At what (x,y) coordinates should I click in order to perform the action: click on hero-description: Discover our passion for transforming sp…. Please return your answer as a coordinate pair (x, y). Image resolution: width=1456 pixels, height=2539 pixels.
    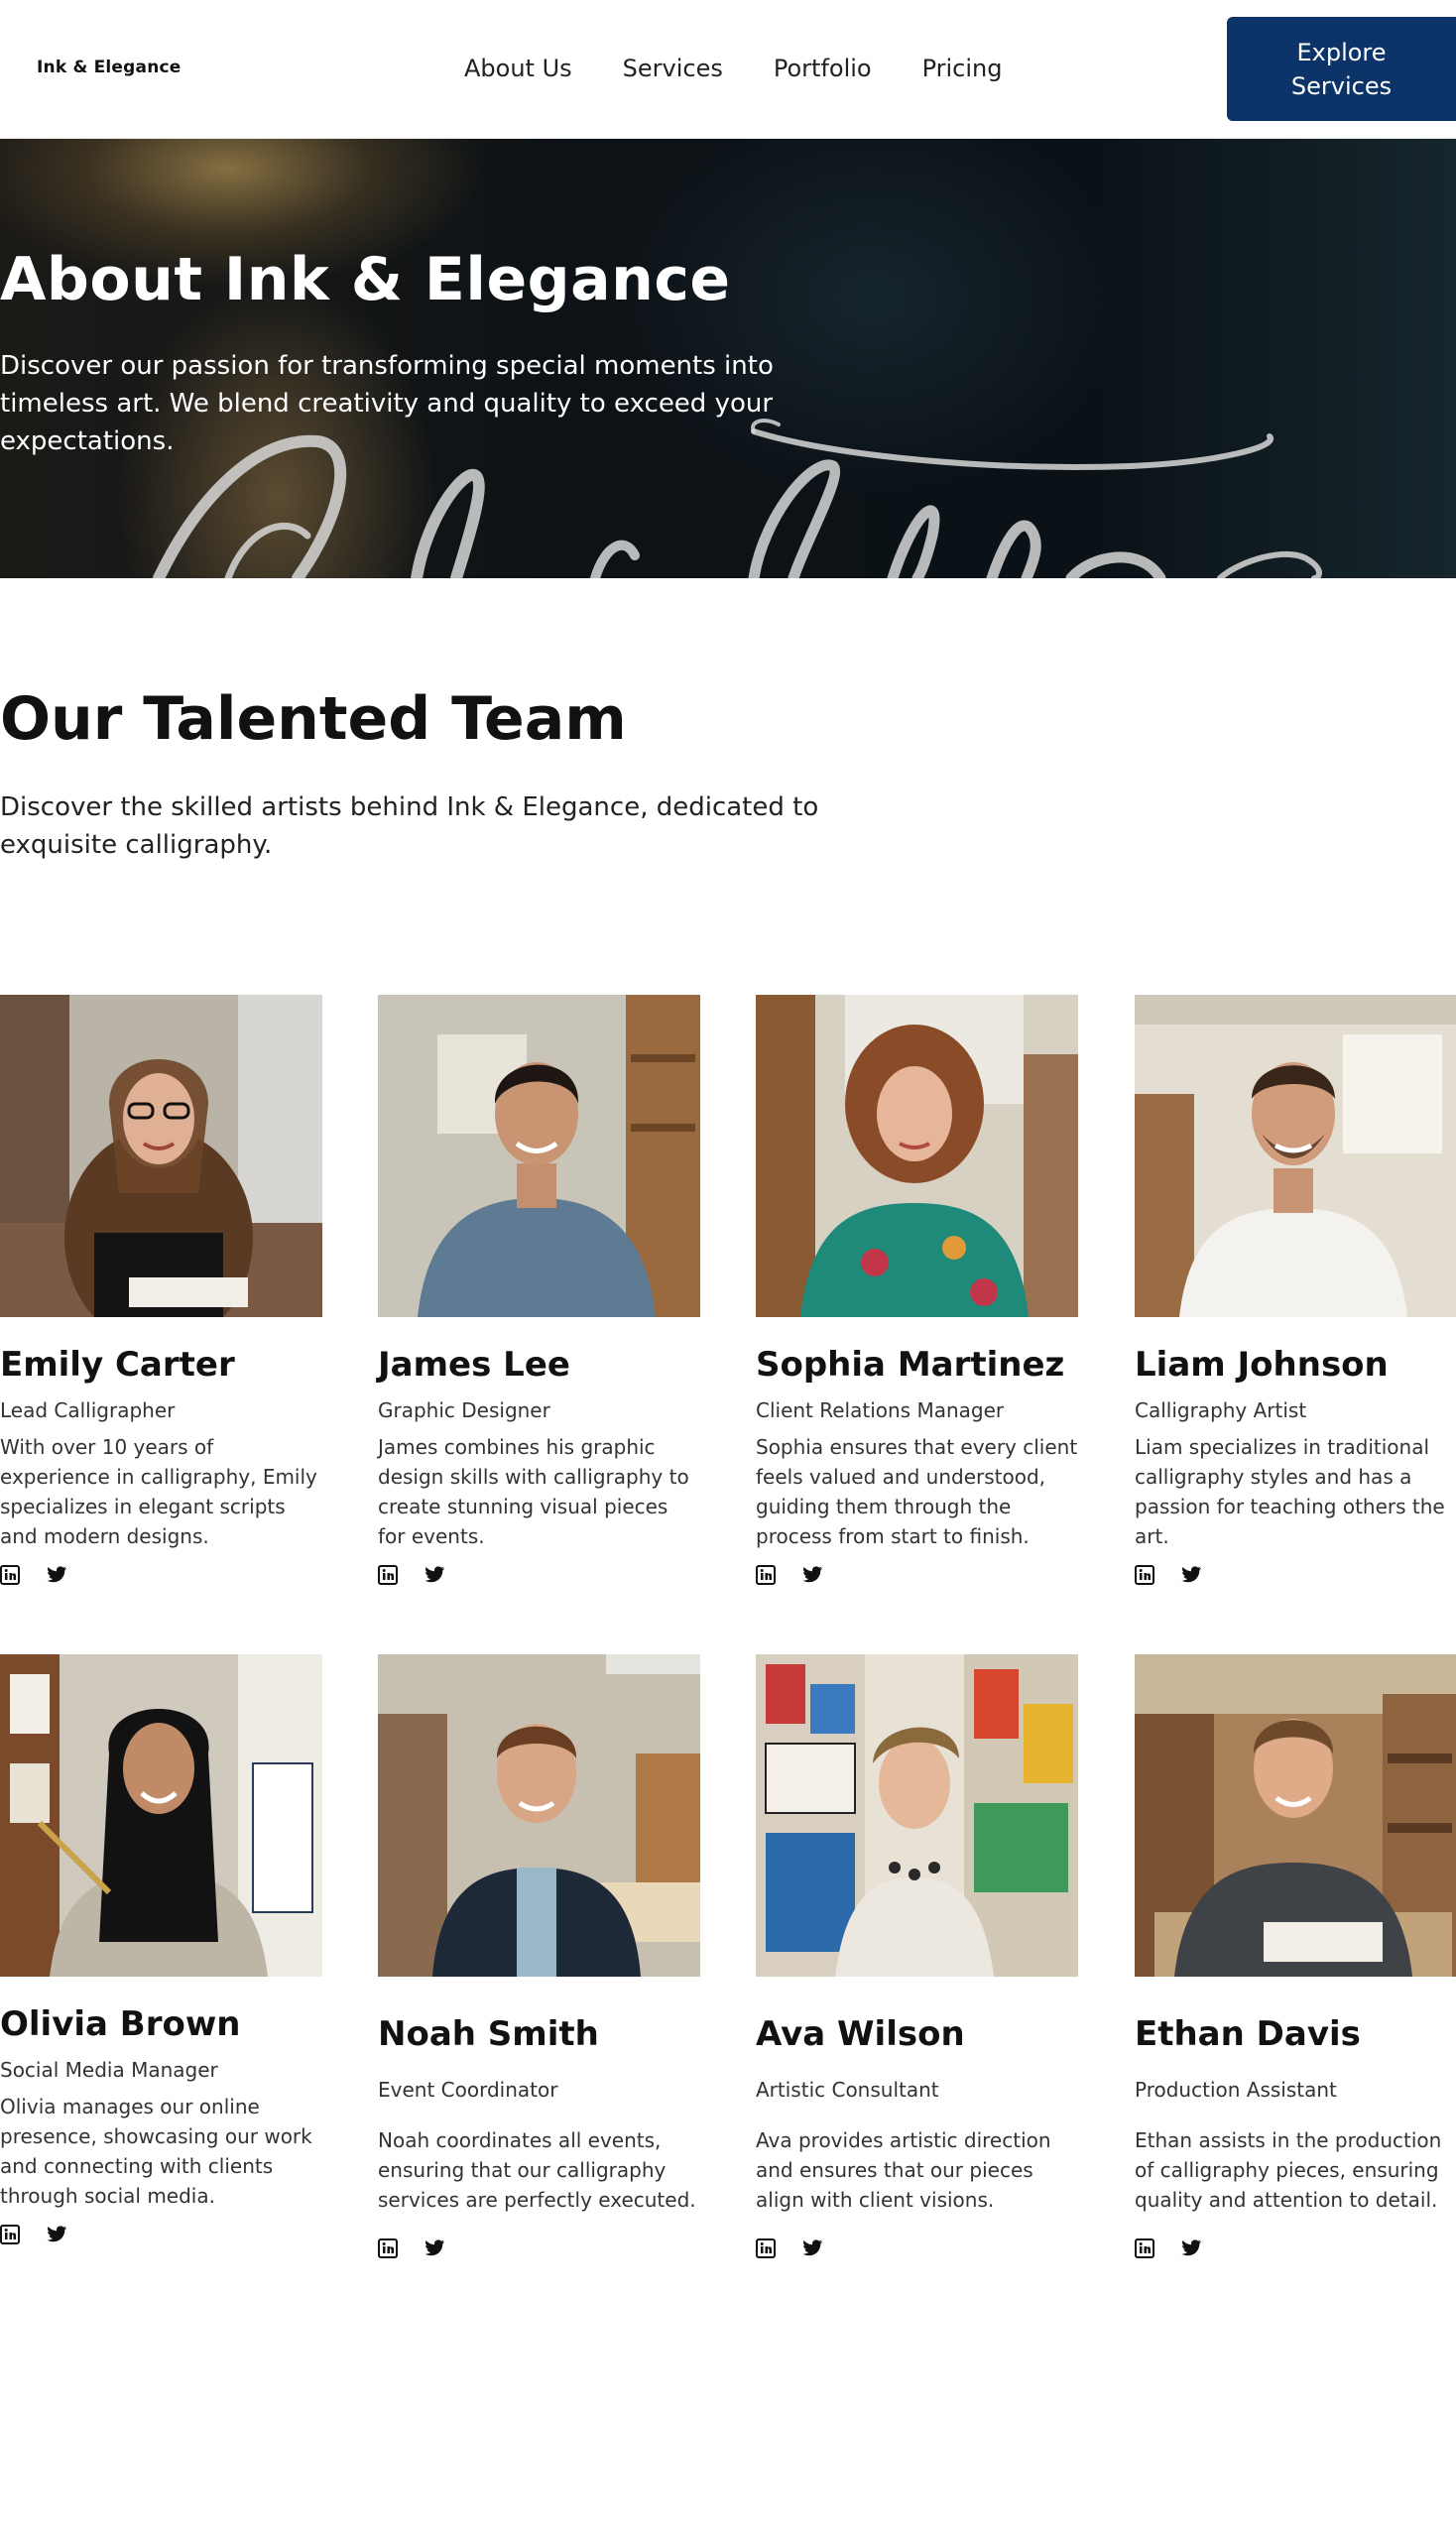
    Looking at the image, I should click on (387, 403).